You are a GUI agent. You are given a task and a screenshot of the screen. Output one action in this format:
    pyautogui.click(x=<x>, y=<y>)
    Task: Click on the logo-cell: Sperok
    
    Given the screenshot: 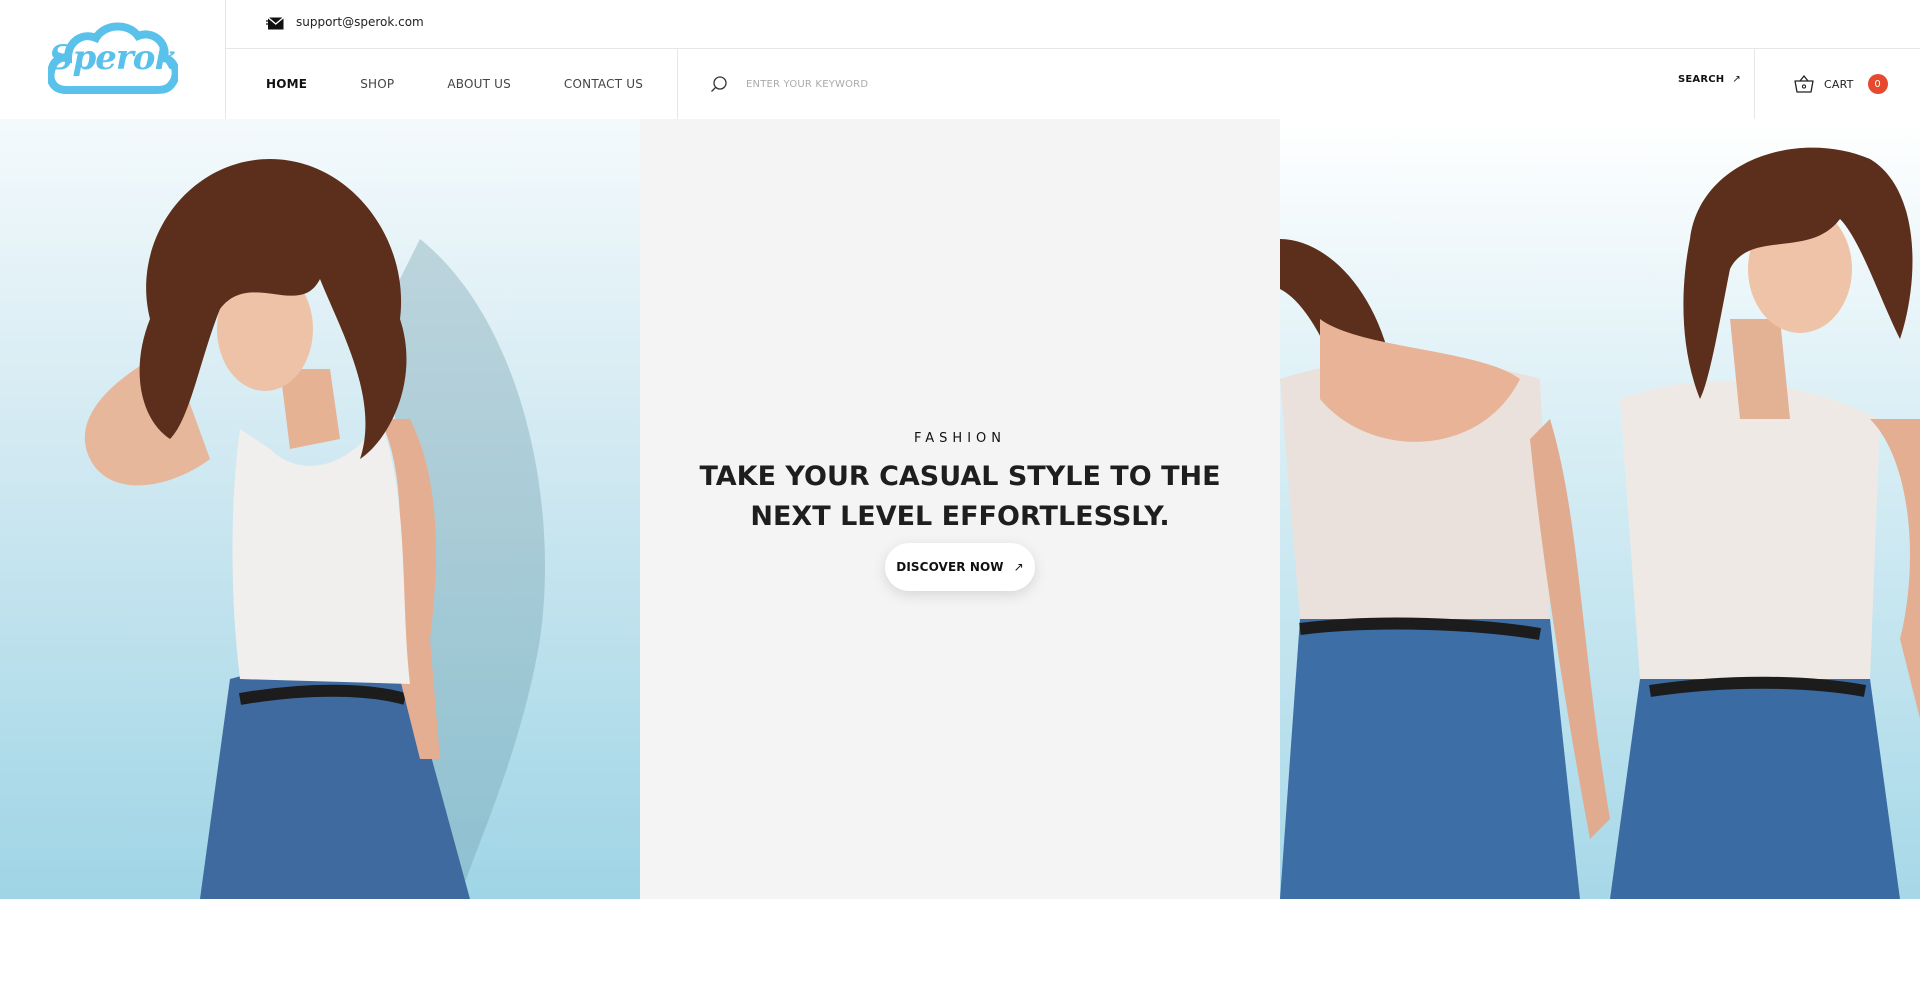 What is the action you would take?
    pyautogui.click(x=113, y=59)
    